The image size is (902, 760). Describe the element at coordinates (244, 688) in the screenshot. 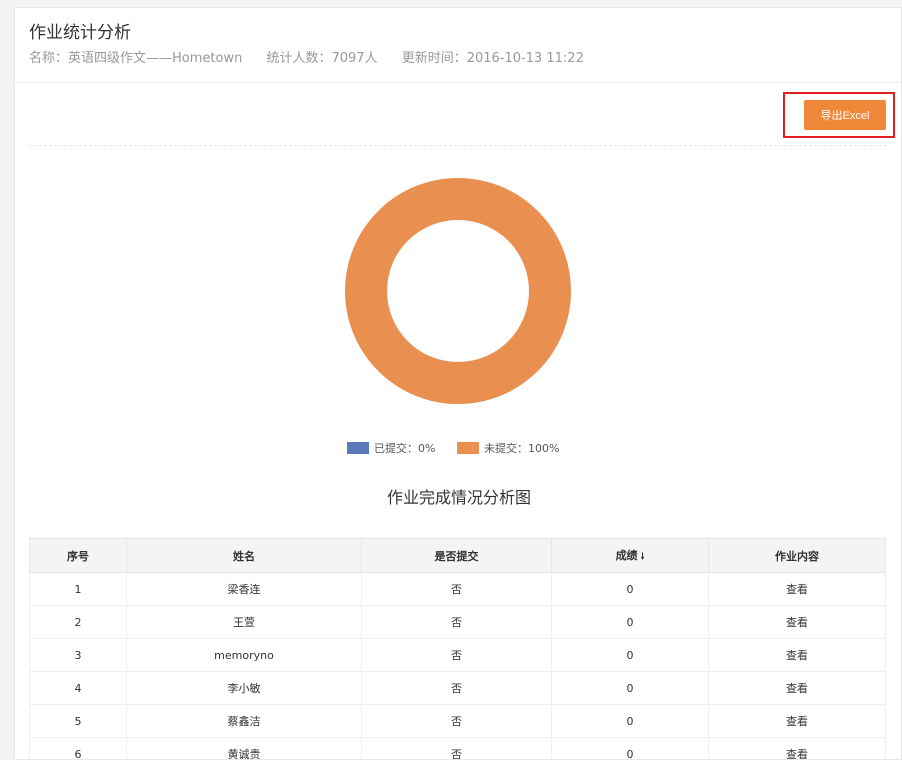

I see `cell-name: 李小敏` at that location.